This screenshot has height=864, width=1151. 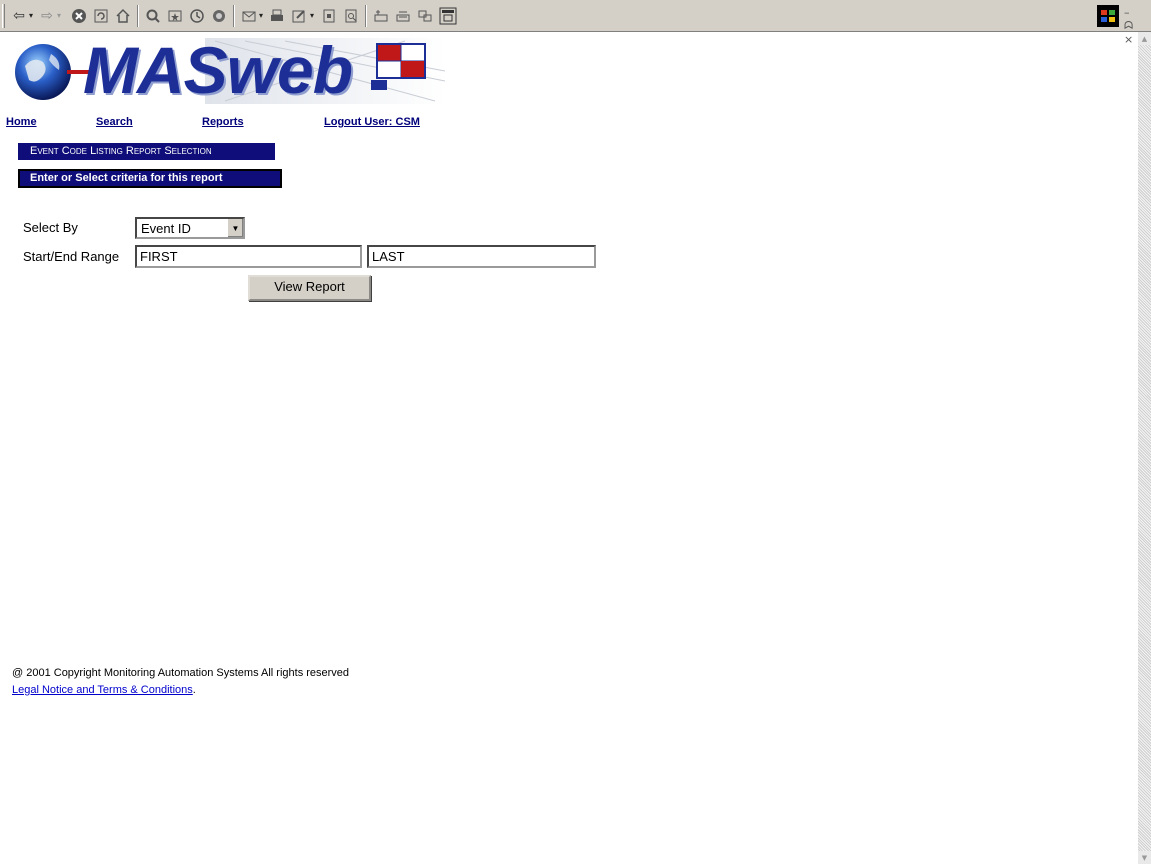 What do you see at coordinates (1108, 16) in the screenshot?
I see `windows-logo-icon` at bounding box center [1108, 16].